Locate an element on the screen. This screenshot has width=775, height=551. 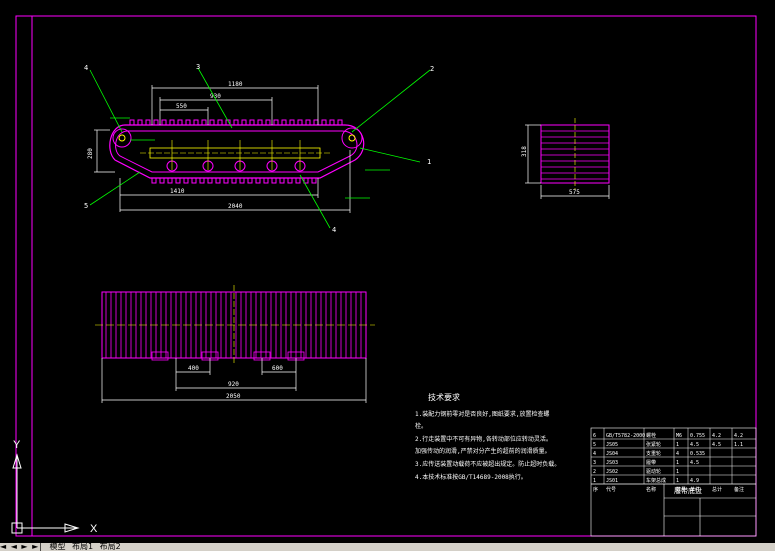
title-block-cell: 3 is located at coordinates (594, 463).